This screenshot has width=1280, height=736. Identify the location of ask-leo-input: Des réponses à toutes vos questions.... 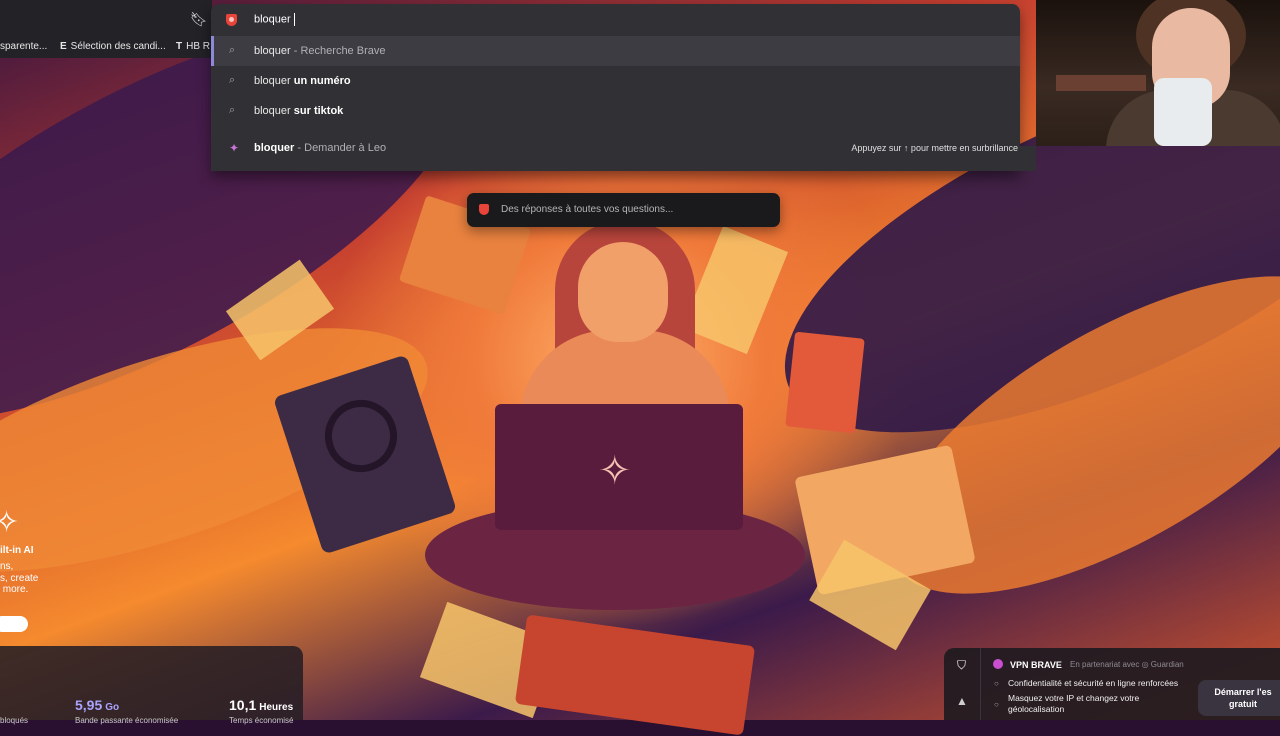
(623, 210).